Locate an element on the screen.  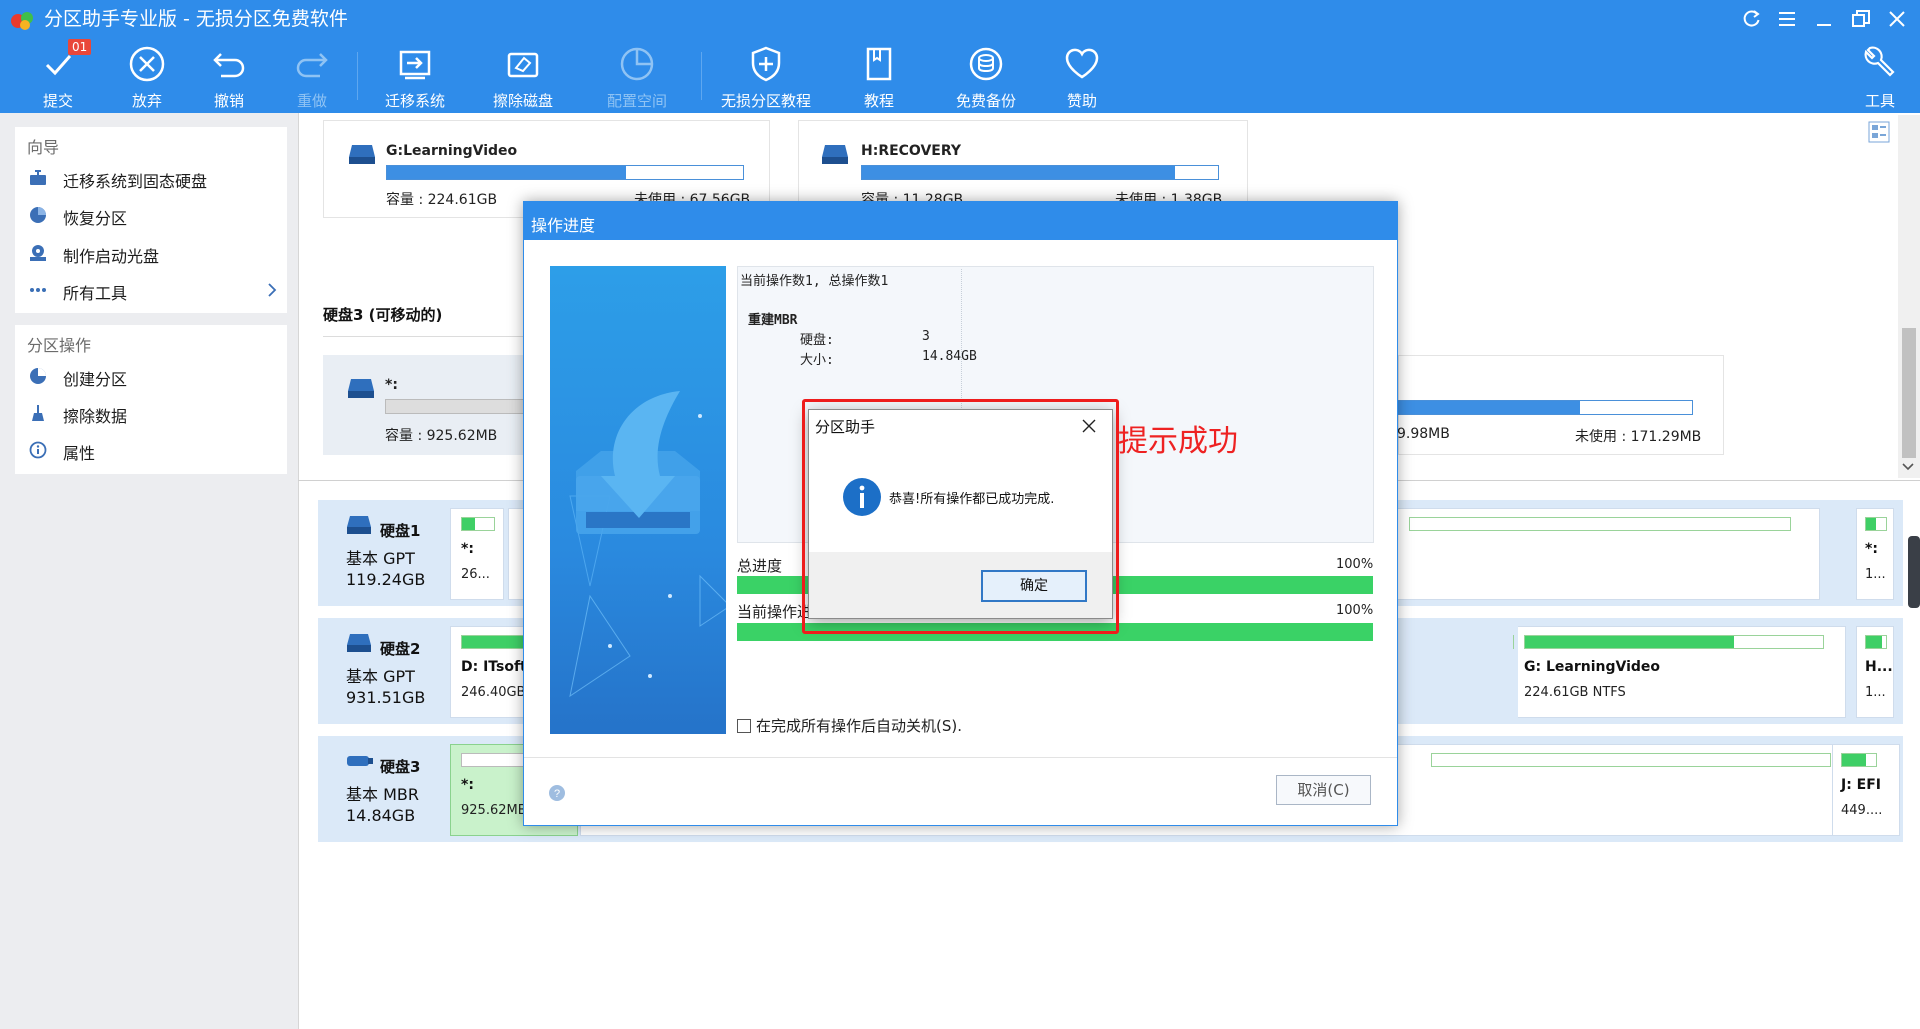
sidebar-item-wipe-data: 擦除数据 is located at coordinates (155, 413).